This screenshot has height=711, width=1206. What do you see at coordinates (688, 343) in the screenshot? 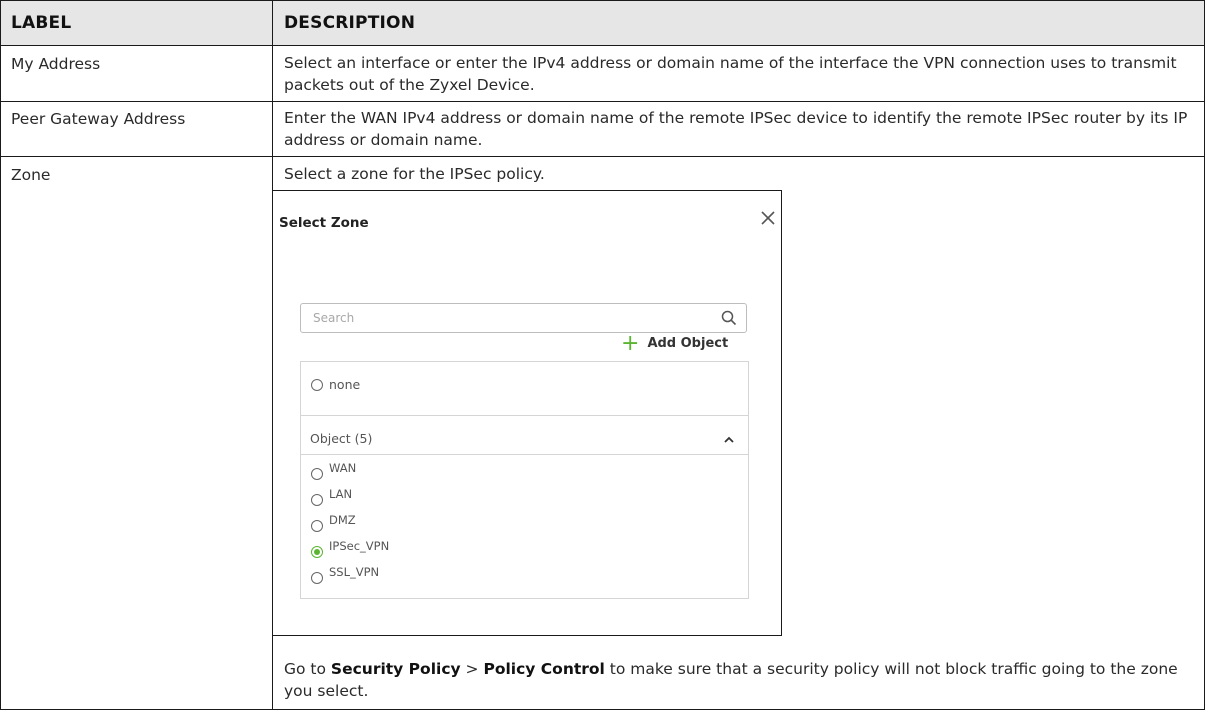
I see `add-object-label: Add Object` at bounding box center [688, 343].